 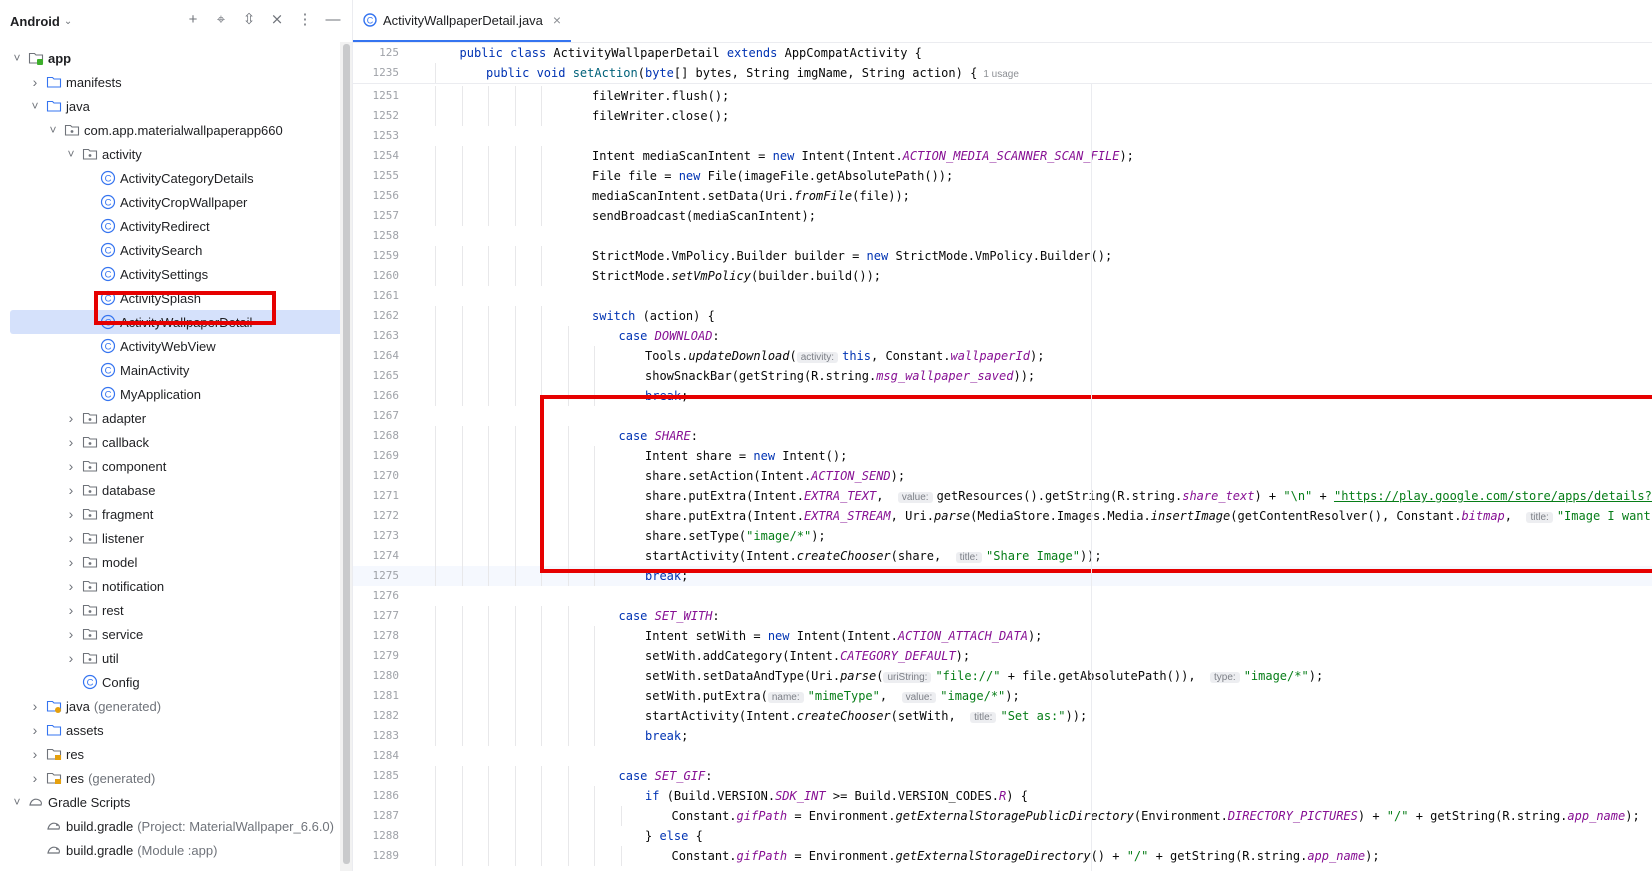 What do you see at coordinates (170, 682) in the screenshot?
I see `tree-item-config: C Config` at bounding box center [170, 682].